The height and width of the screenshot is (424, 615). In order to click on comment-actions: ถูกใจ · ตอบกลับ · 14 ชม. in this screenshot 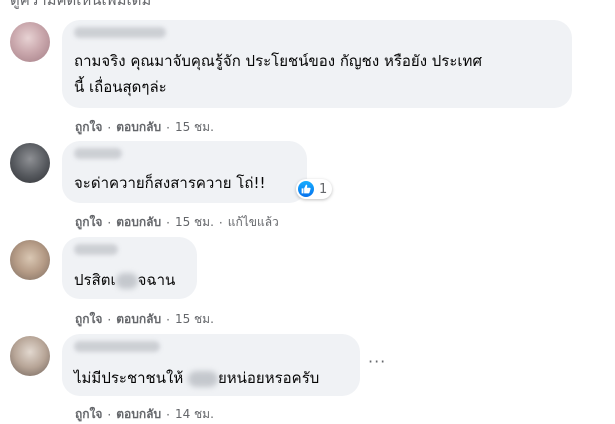, I will do `click(144, 414)`.